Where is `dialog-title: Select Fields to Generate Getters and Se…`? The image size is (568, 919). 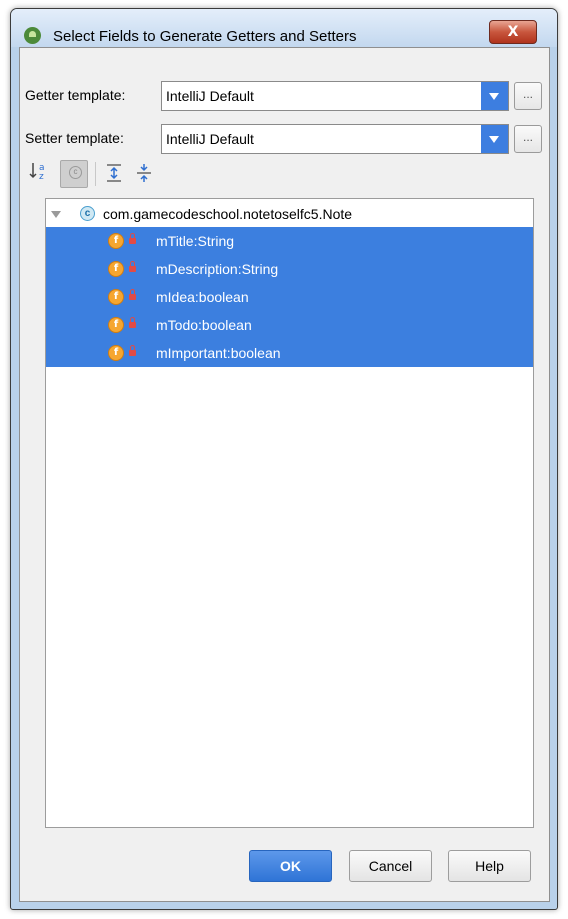 dialog-title: Select Fields to Generate Getters and Se… is located at coordinates (205, 36).